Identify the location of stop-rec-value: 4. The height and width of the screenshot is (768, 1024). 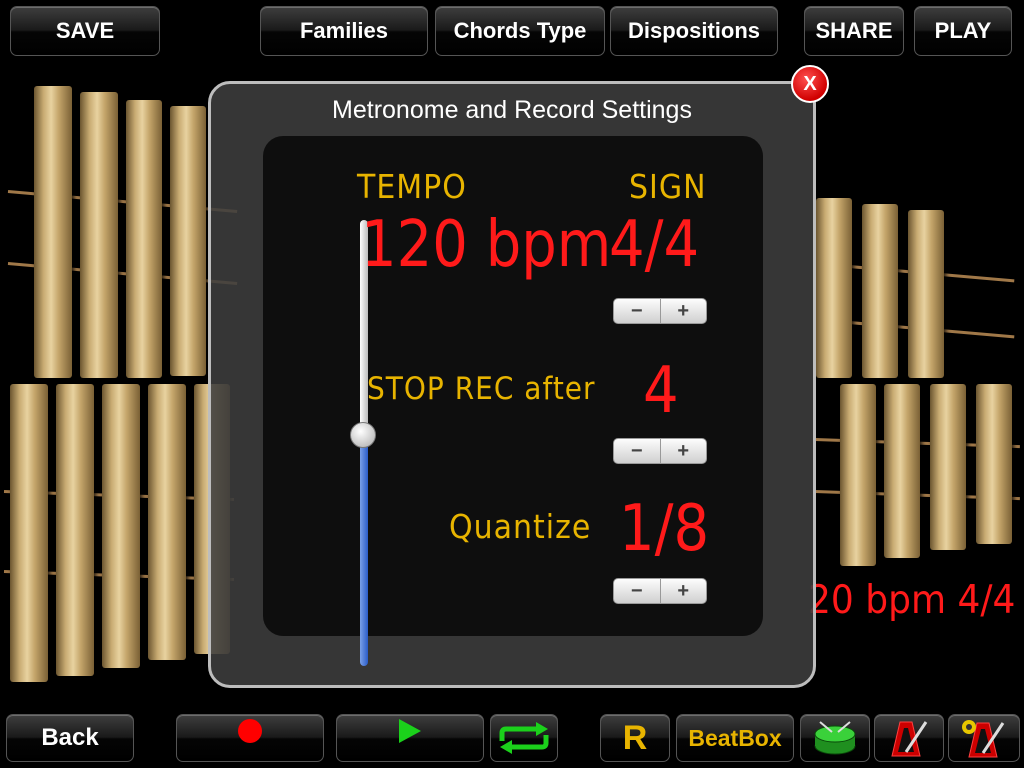
(661, 390).